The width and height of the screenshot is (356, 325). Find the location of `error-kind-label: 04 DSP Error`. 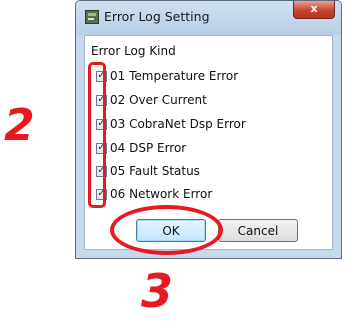

error-kind-label: 04 DSP Error is located at coordinates (148, 148).